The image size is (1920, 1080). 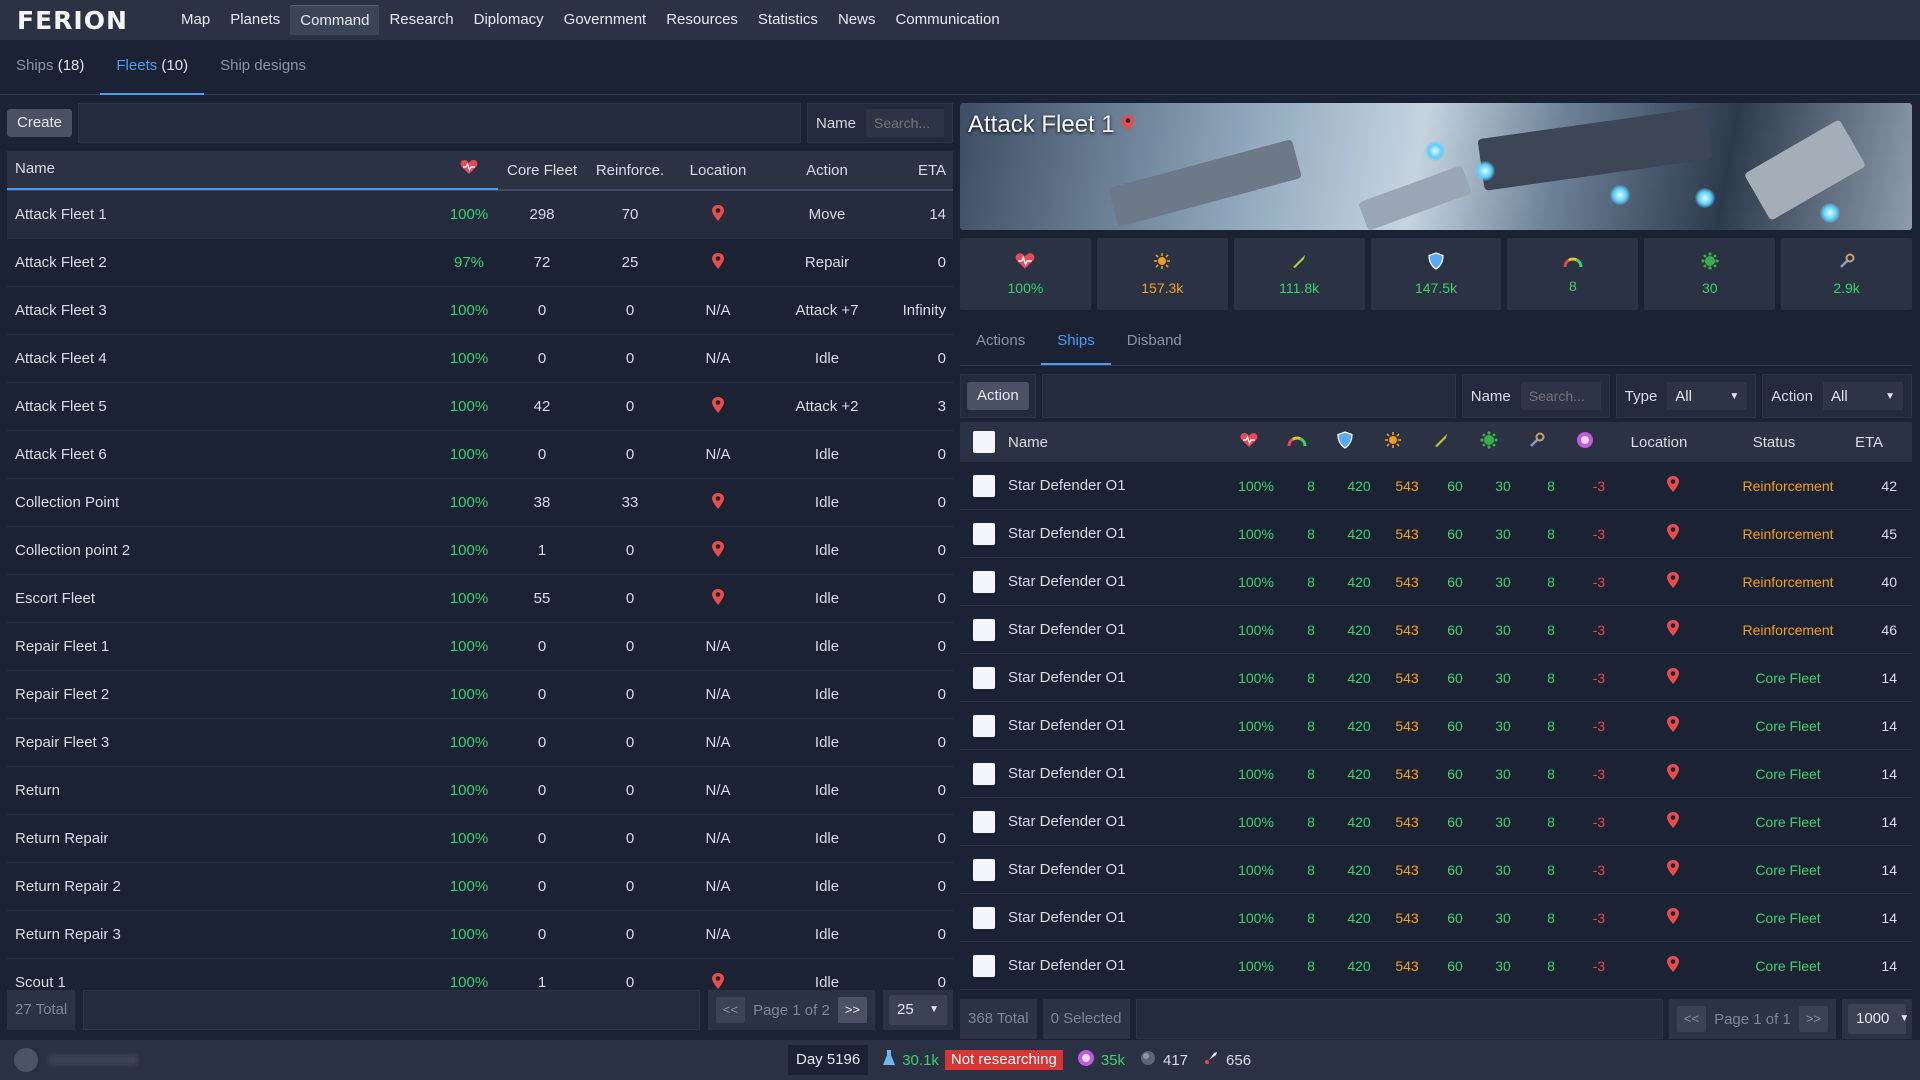 I want to click on ships-status: 656, so click(x=1226, y=1060).